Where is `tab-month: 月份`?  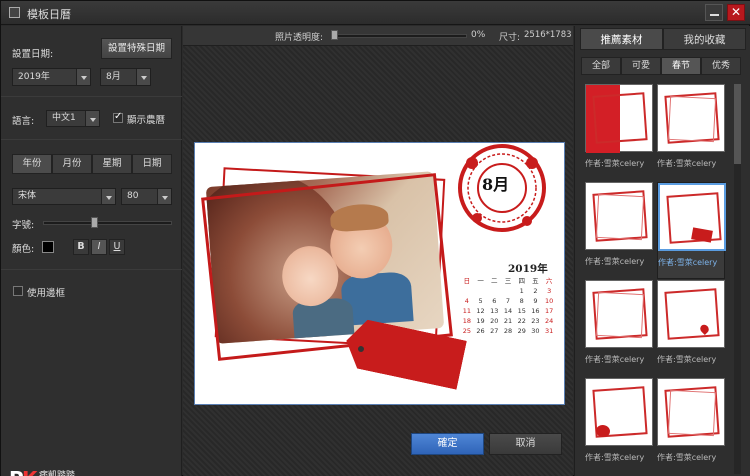
tab-month: 月份 is located at coordinates (72, 164).